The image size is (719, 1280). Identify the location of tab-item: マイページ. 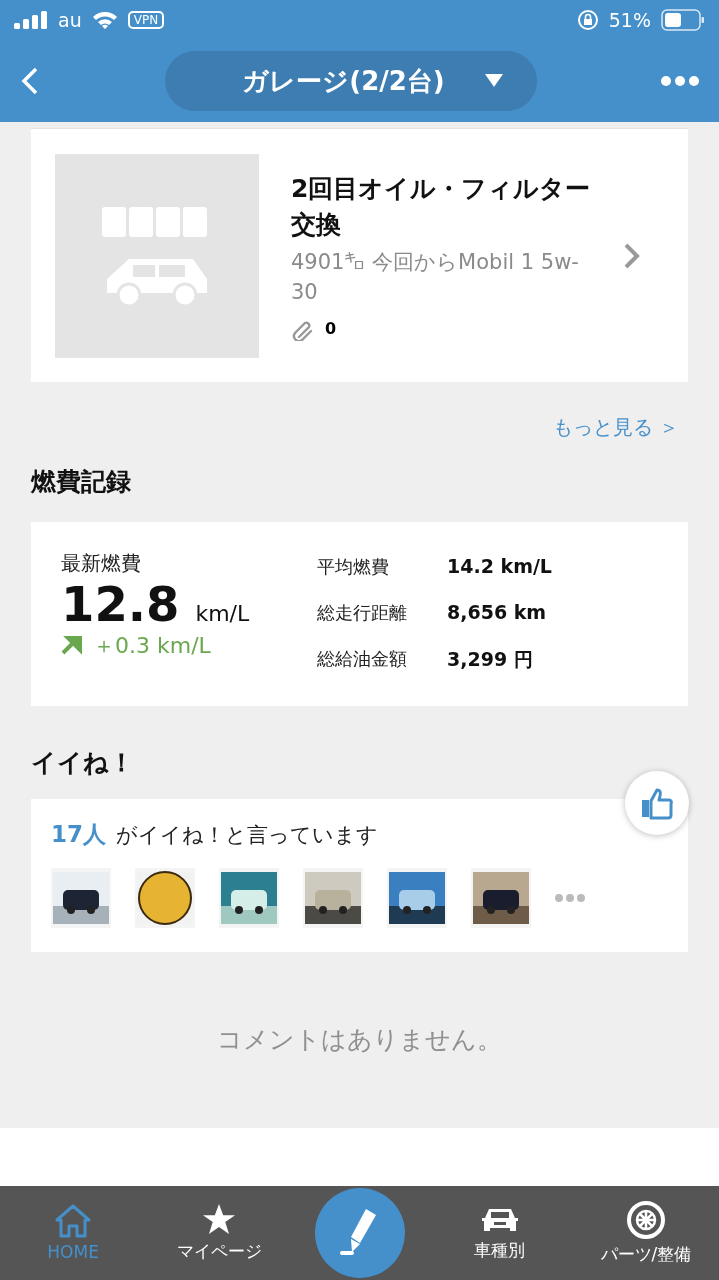
(219, 1233).